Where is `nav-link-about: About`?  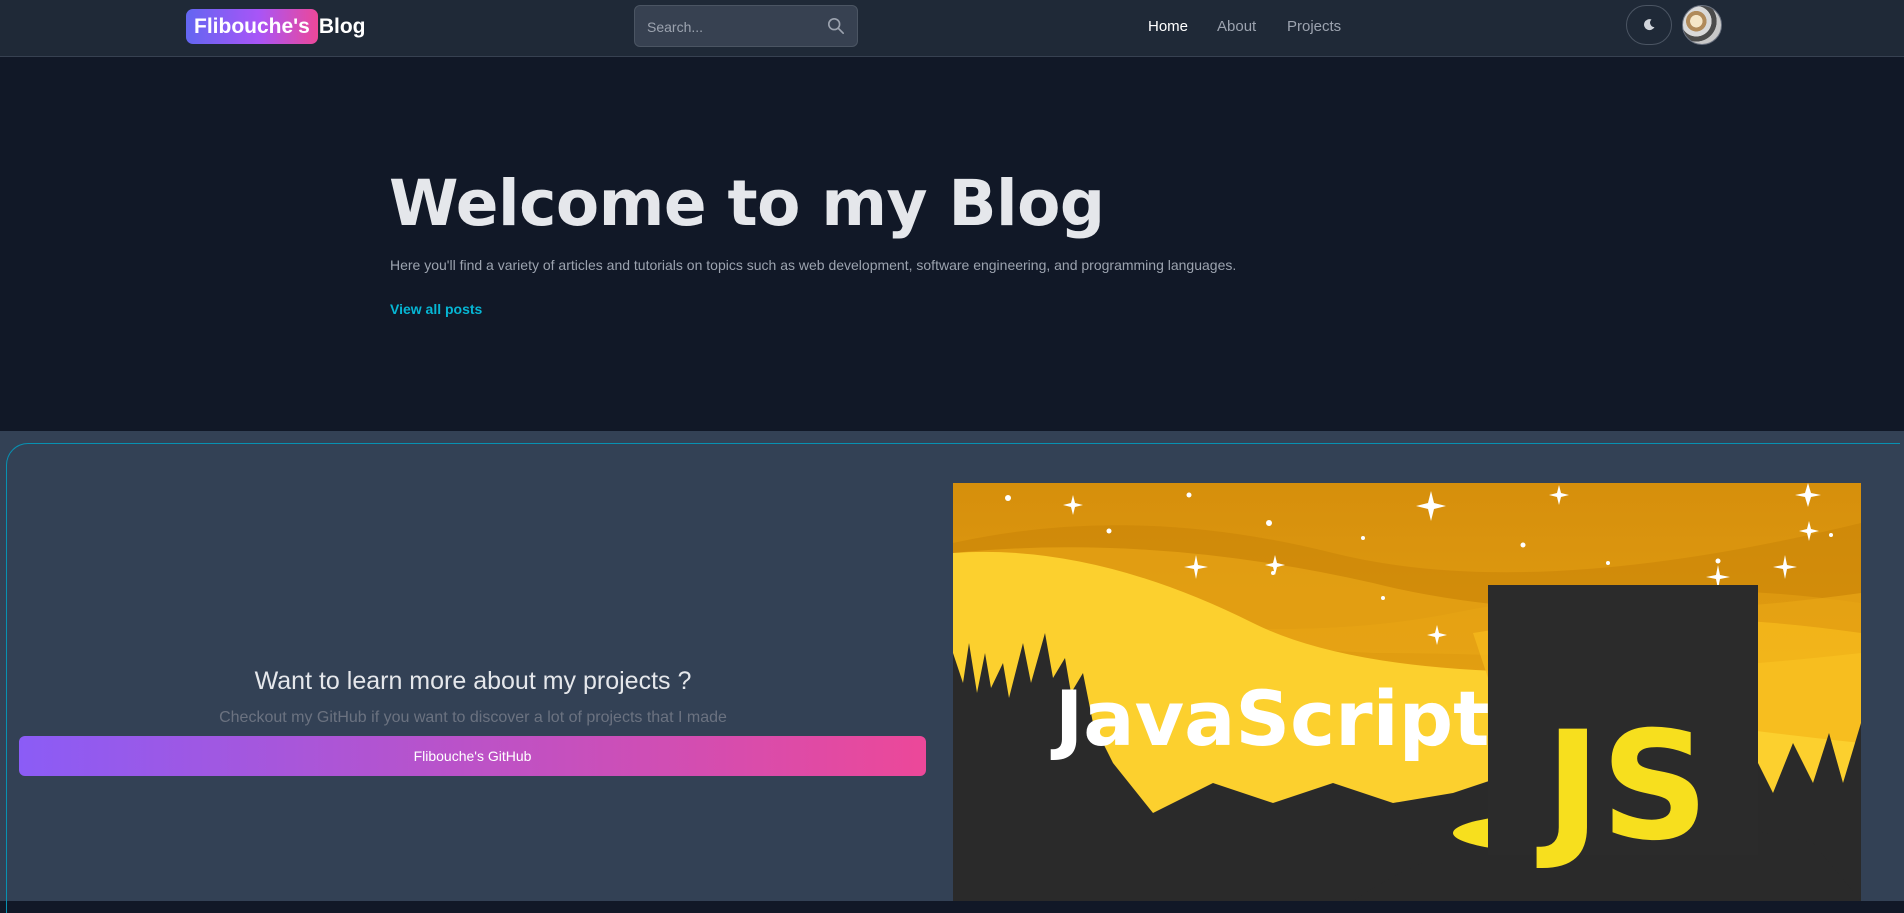 nav-link-about: About is located at coordinates (1236, 26).